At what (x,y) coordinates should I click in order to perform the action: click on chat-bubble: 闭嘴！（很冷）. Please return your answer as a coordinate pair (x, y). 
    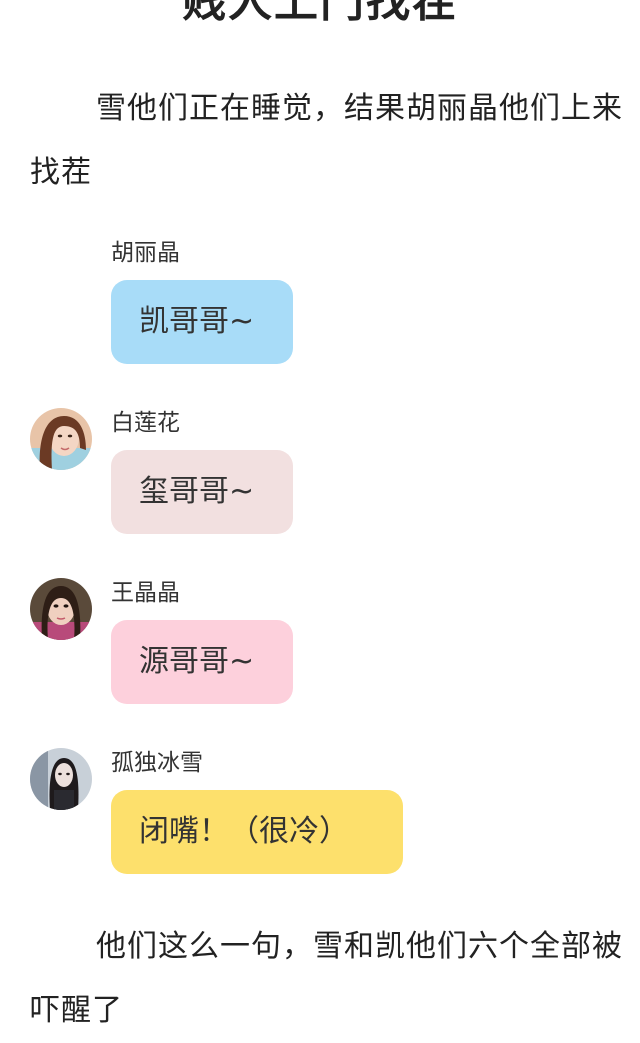
    Looking at the image, I should click on (257, 832).